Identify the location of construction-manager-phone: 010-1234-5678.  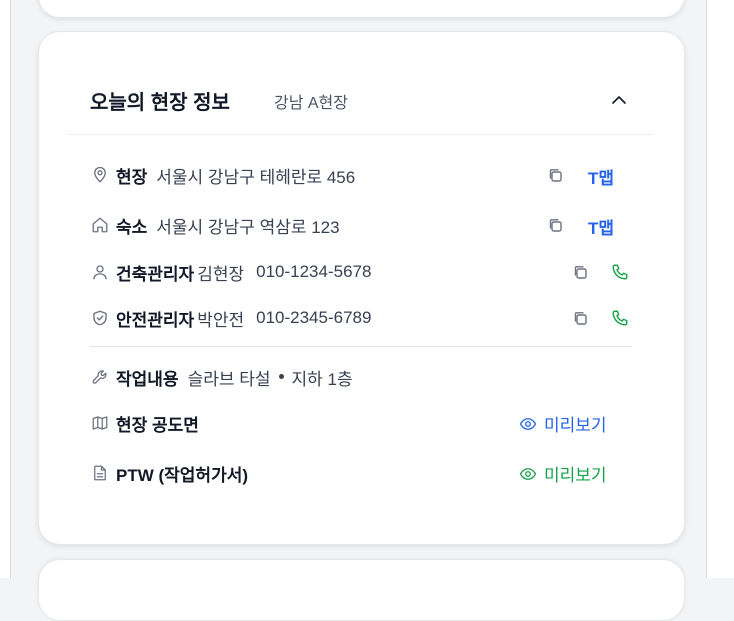
(314, 271).